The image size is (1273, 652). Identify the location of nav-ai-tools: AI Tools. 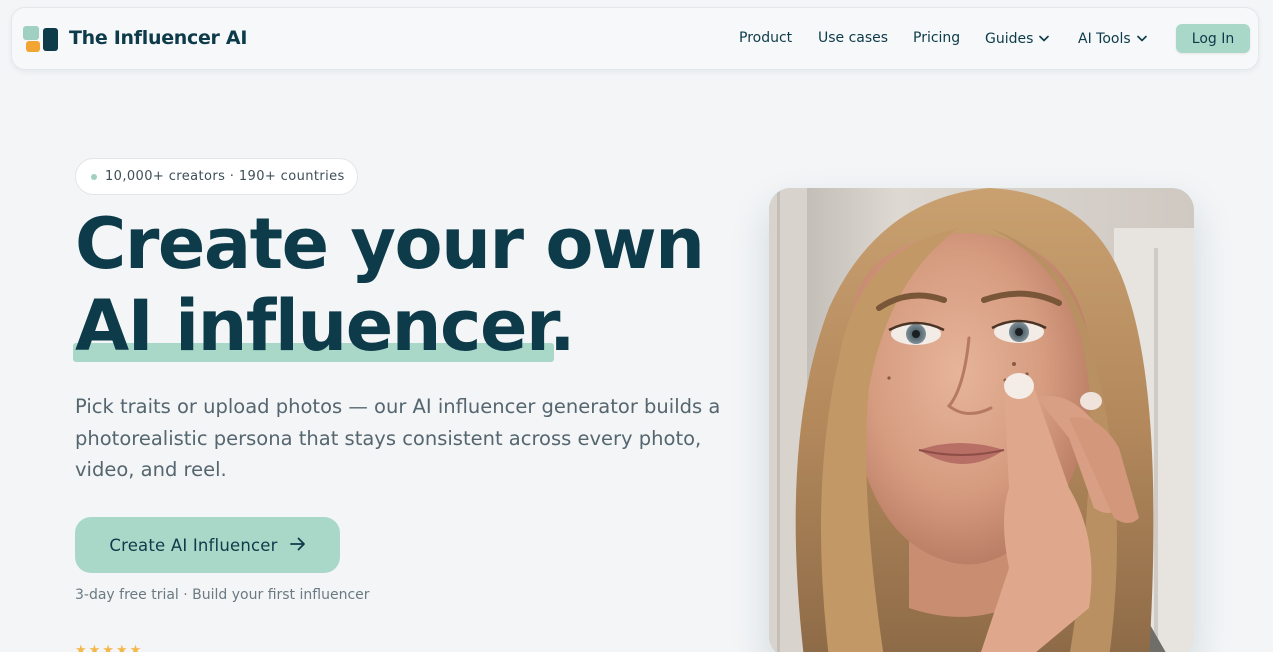
(1112, 38).